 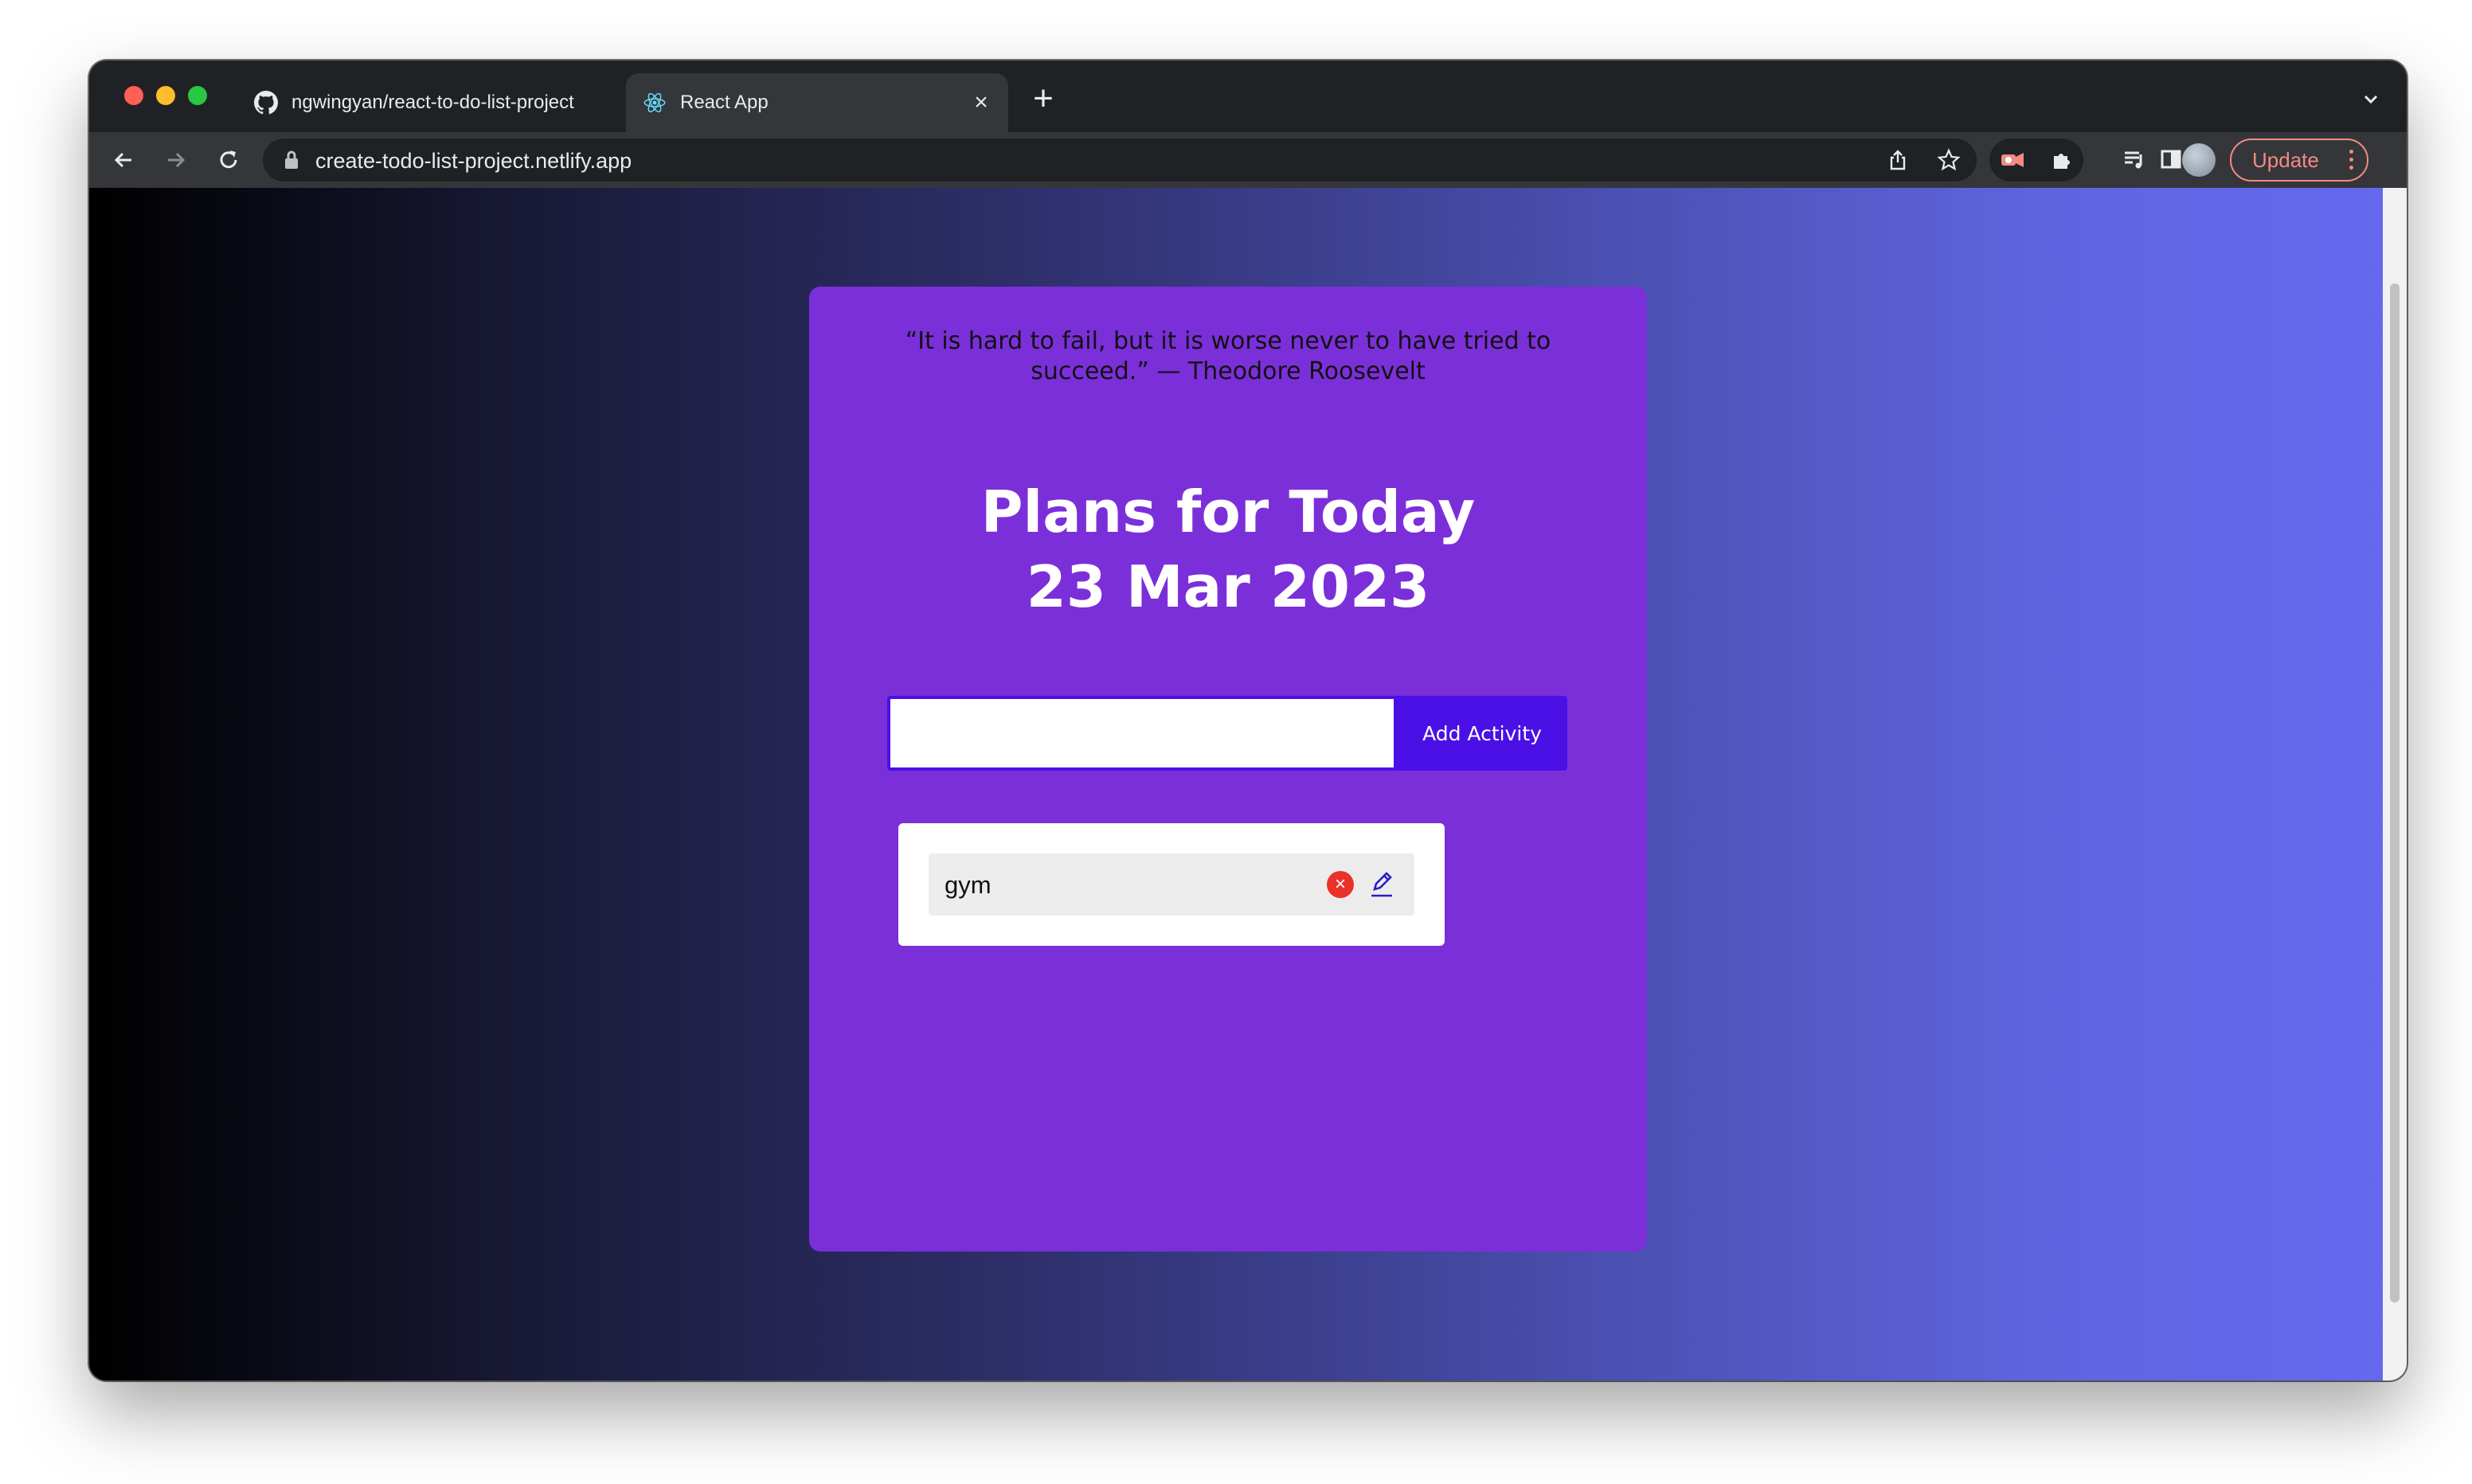 I want to click on scroll-thumb, so click(x=2395, y=792).